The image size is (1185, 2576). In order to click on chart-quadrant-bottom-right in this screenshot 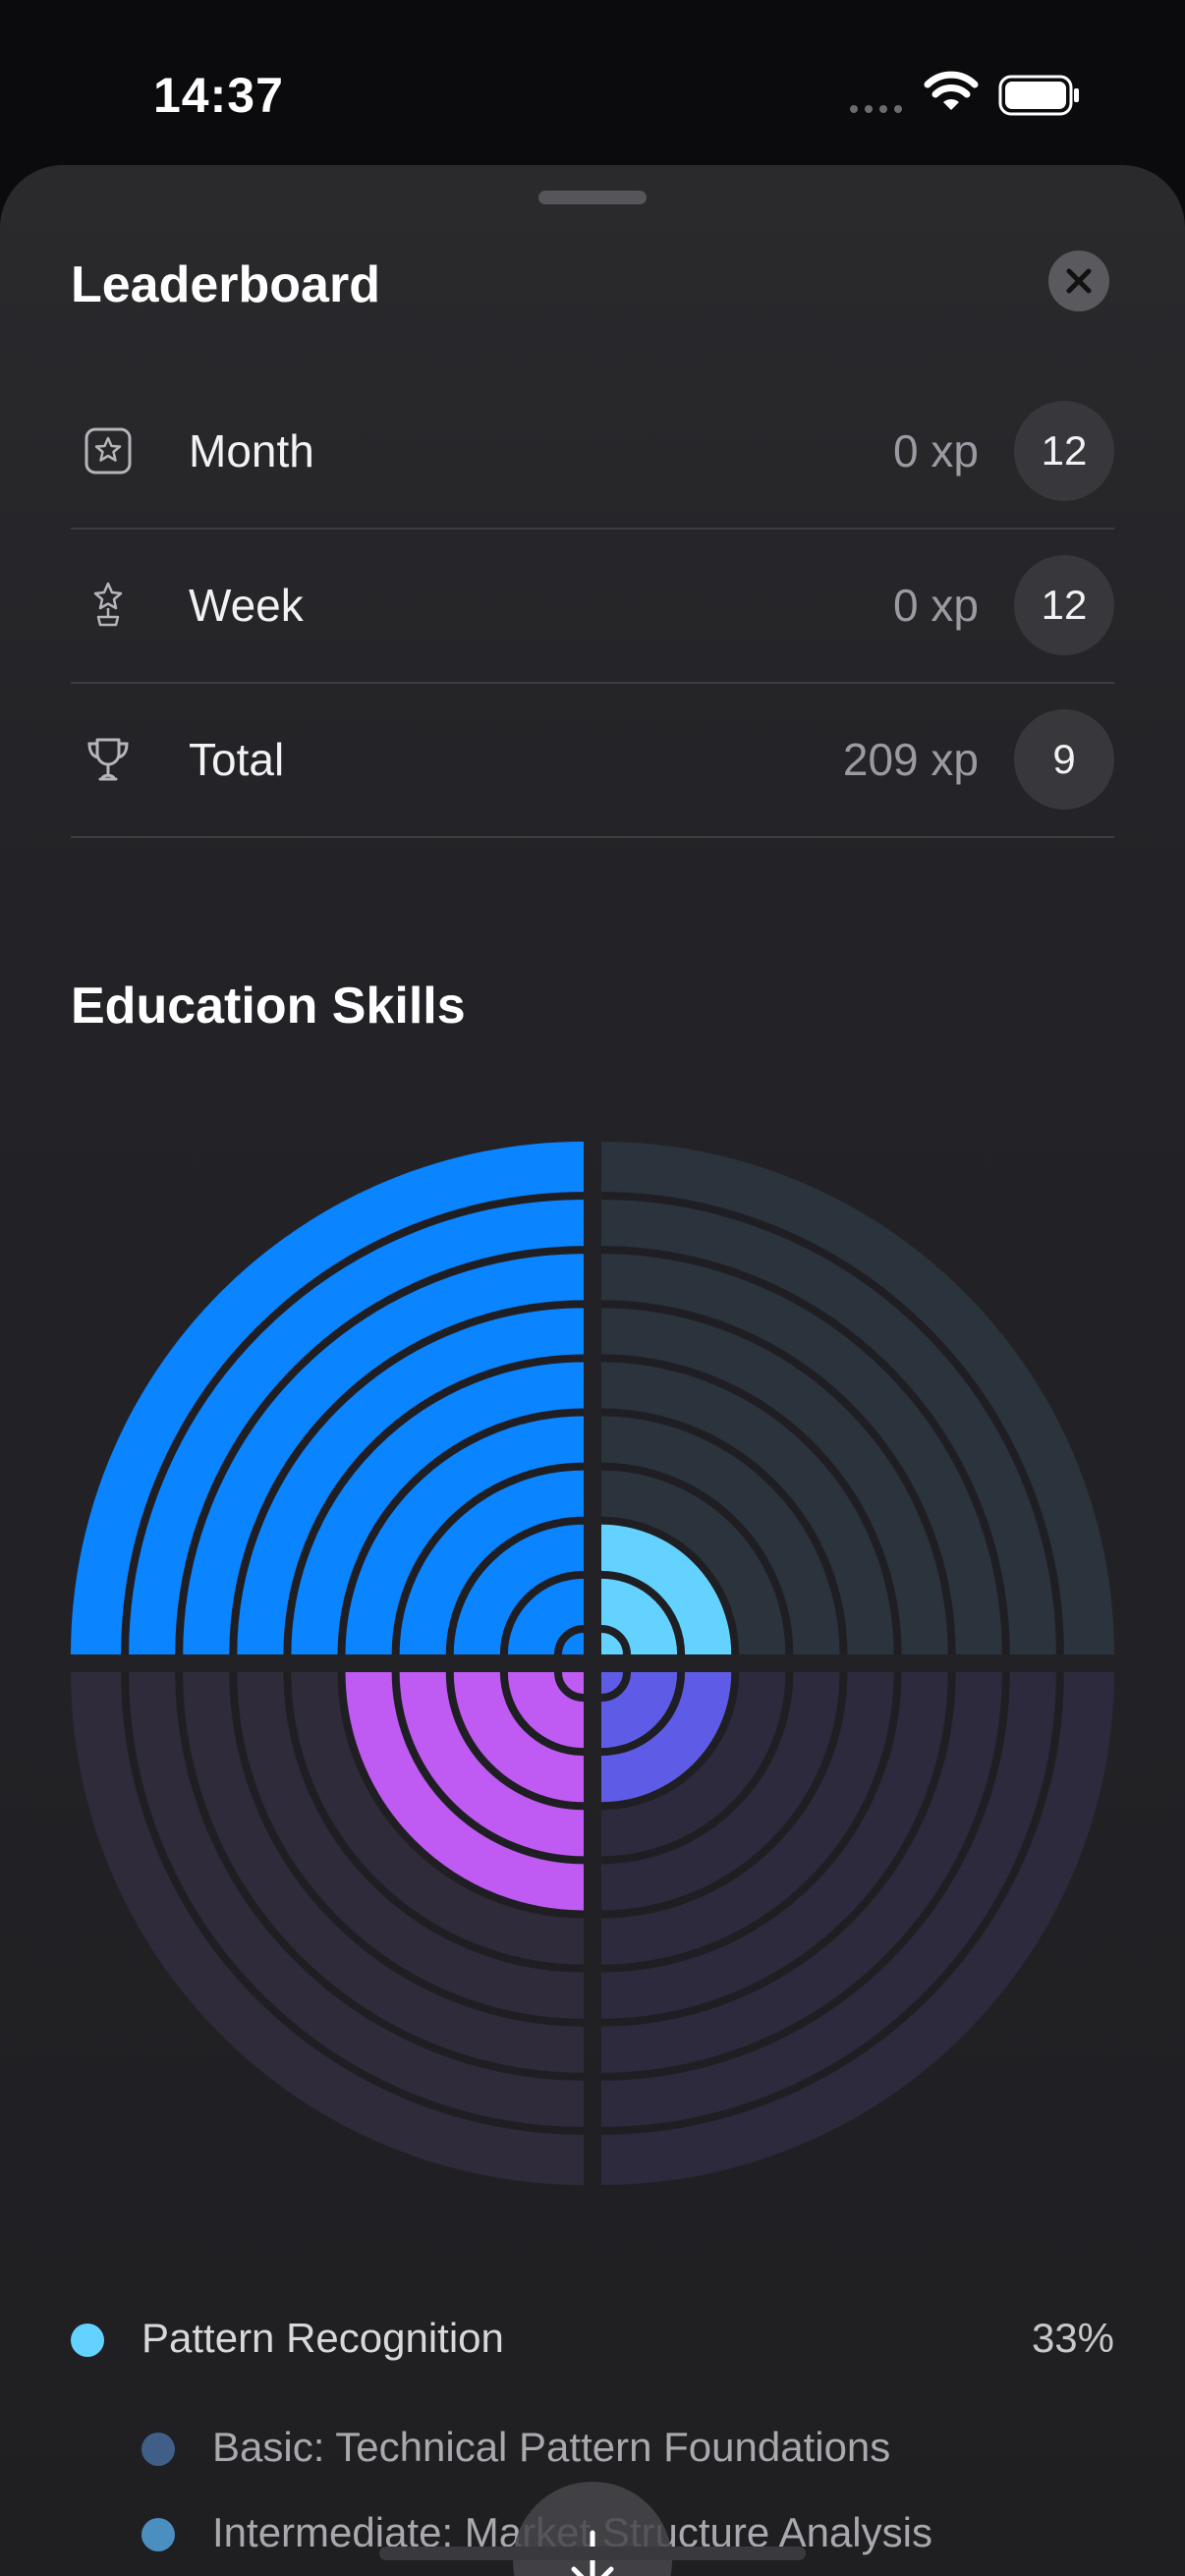, I will do `click(857, 1928)`.